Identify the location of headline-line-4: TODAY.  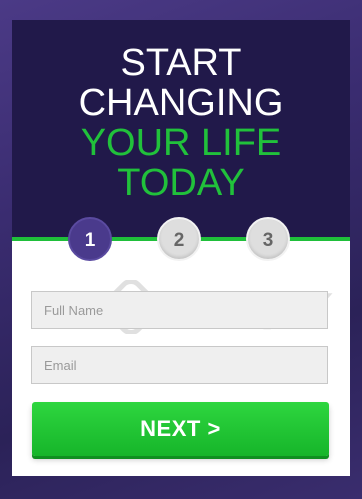
(181, 183).